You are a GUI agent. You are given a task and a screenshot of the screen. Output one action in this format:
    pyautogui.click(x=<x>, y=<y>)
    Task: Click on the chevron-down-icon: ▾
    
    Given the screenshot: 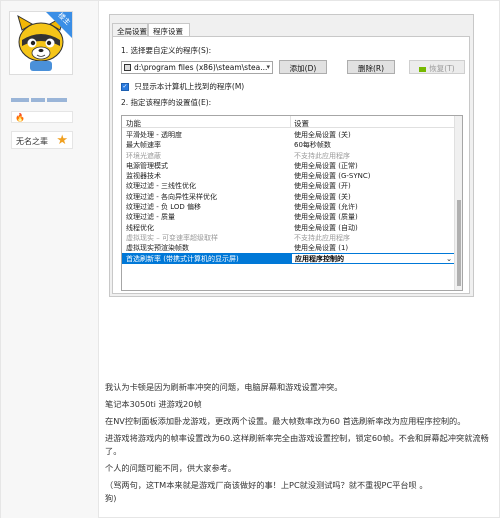 What is the action you would take?
    pyautogui.click(x=268, y=67)
    